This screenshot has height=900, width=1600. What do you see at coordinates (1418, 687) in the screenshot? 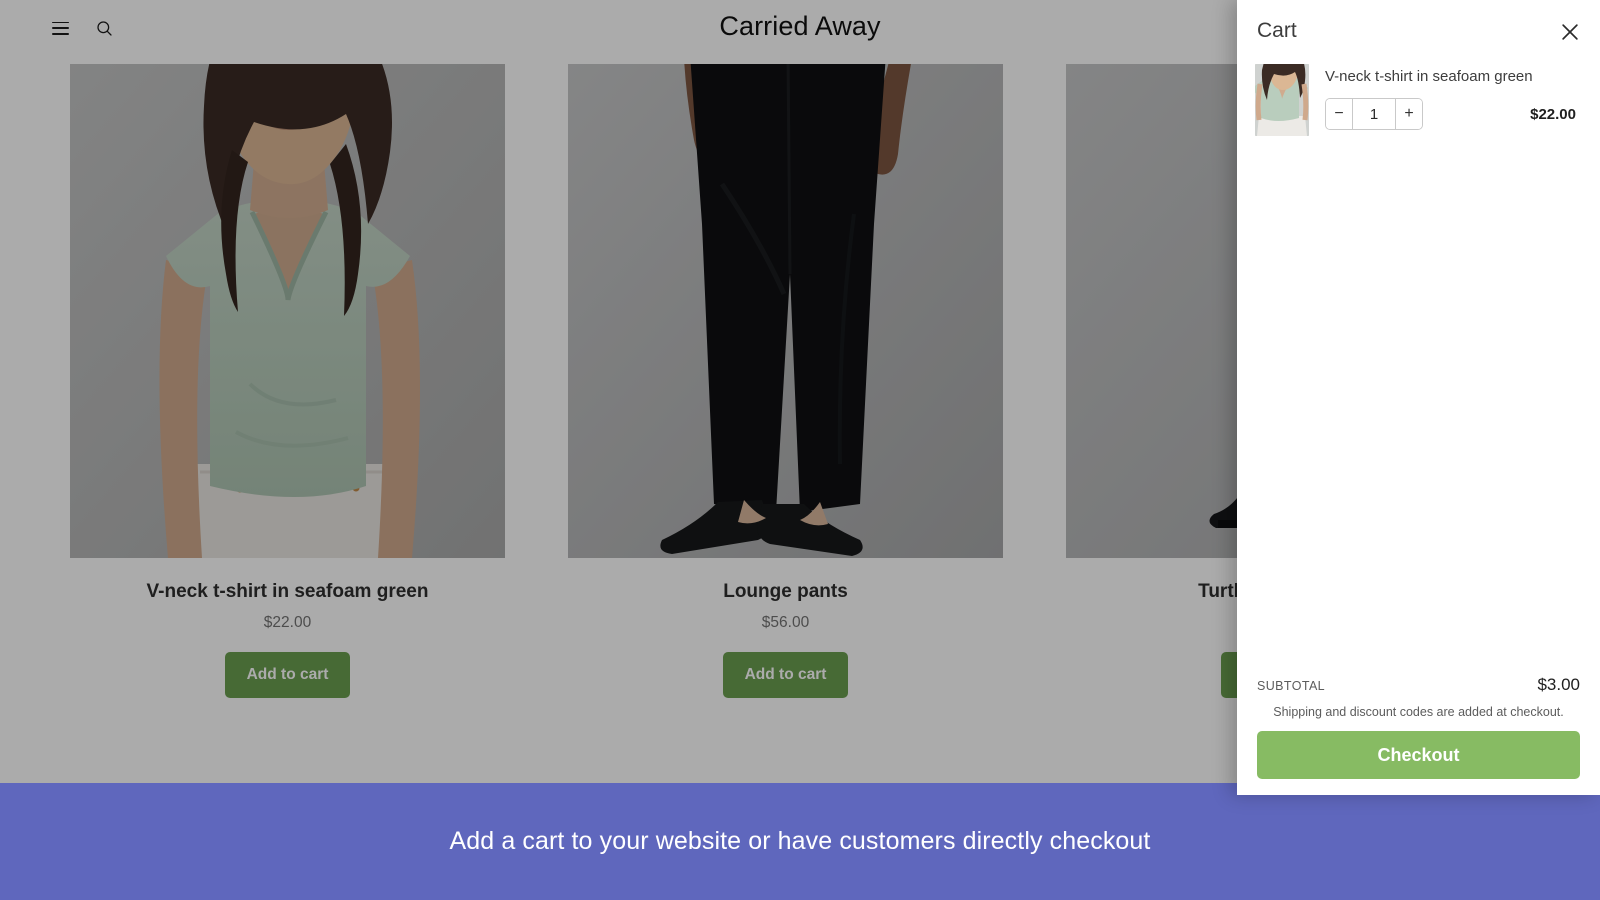
I see `subtotal-row: SUBTOTAL $3.00` at bounding box center [1418, 687].